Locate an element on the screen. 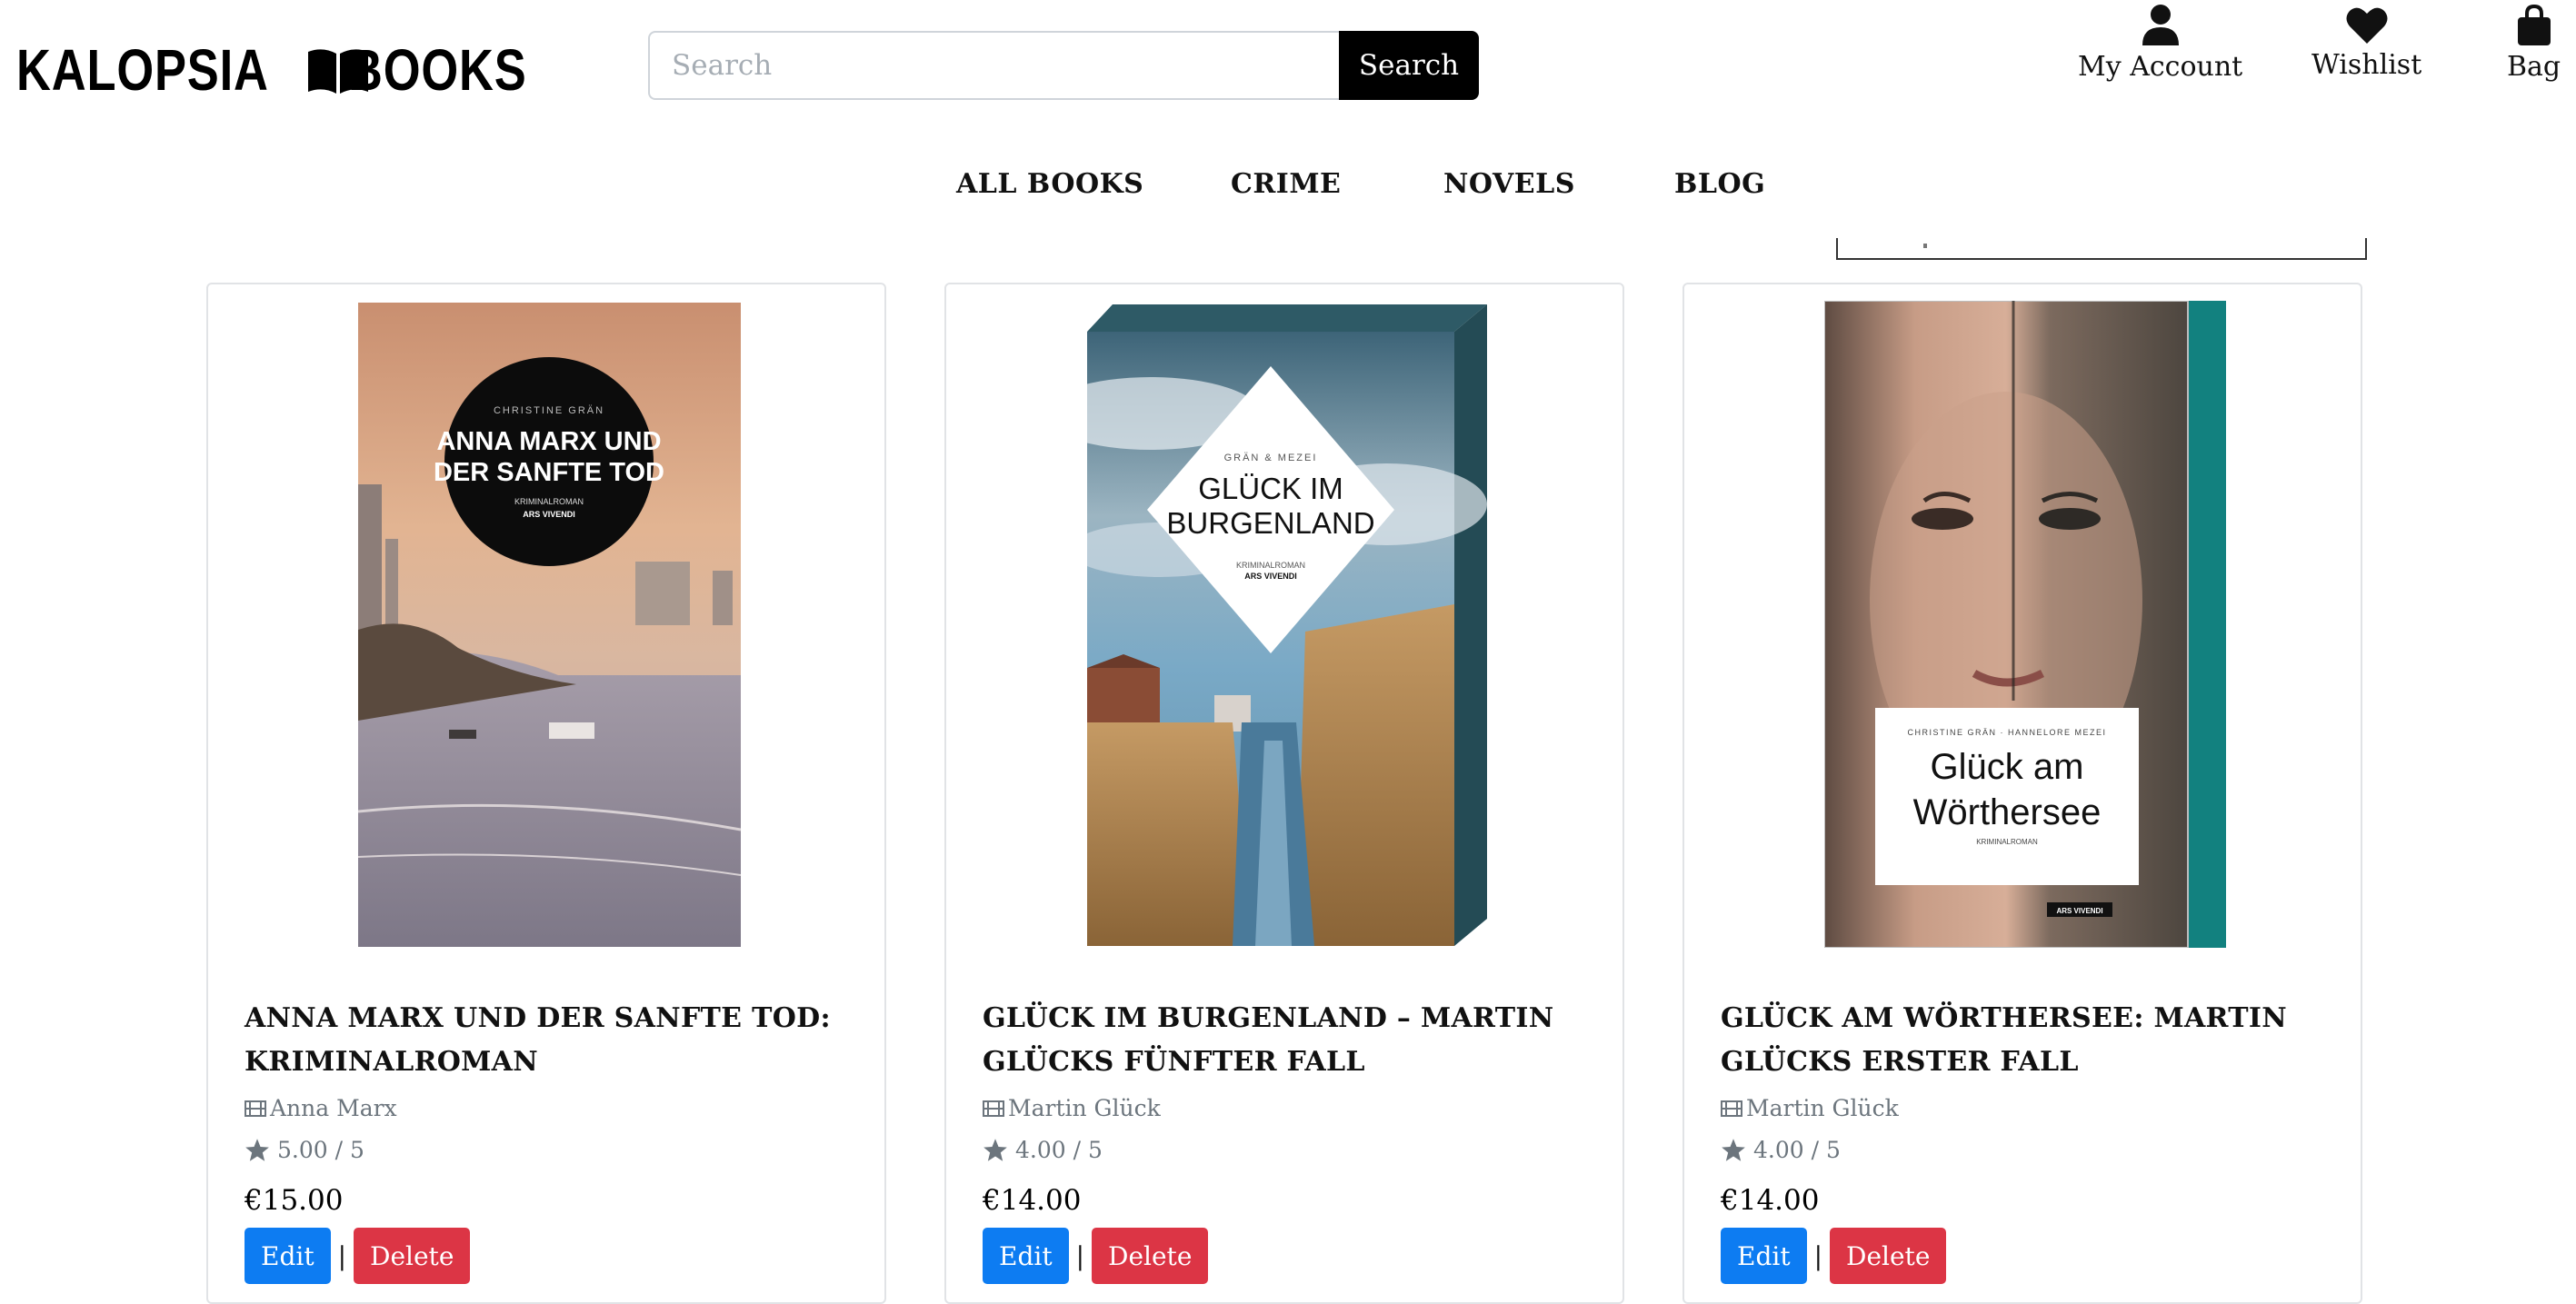 The image size is (2576, 1304). cover-title-line-2: DER SANFTE TOD is located at coordinates (549, 472).